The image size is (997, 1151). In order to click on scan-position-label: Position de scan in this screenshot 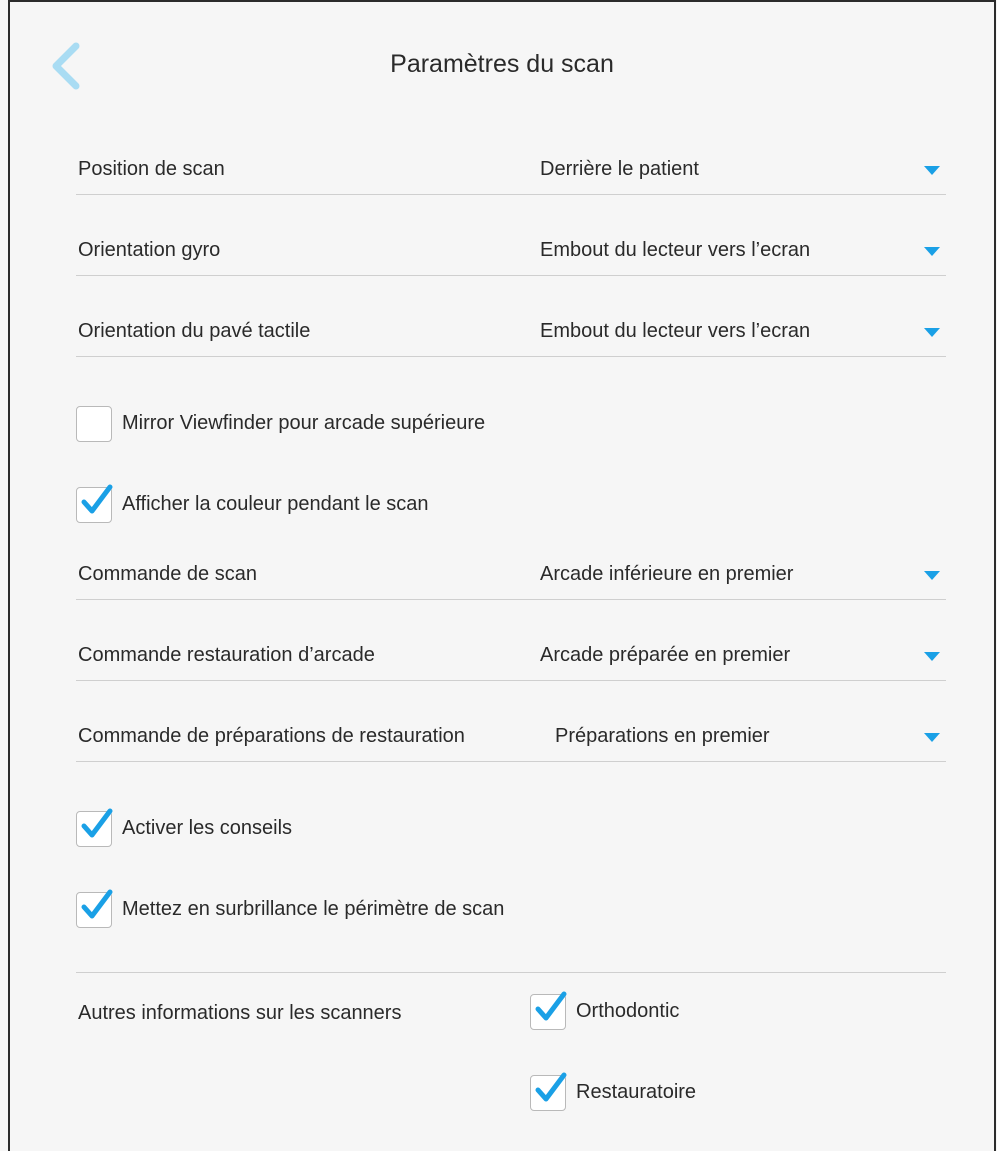, I will do `click(151, 169)`.